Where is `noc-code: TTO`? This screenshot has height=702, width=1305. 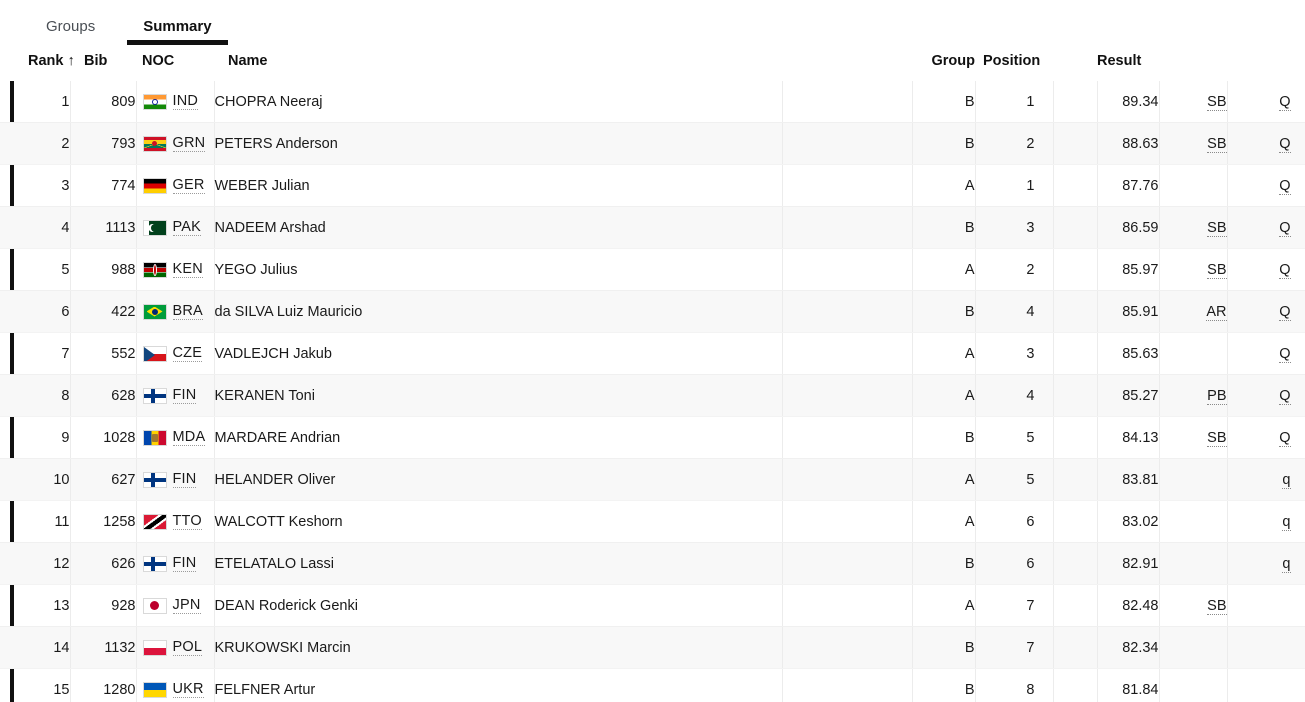 noc-code: TTO is located at coordinates (187, 521).